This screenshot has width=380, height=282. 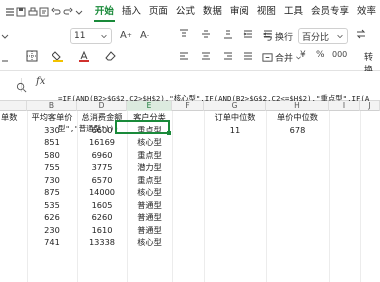 I want to click on merge-cells-button: 合并, so click(x=282, y=57).